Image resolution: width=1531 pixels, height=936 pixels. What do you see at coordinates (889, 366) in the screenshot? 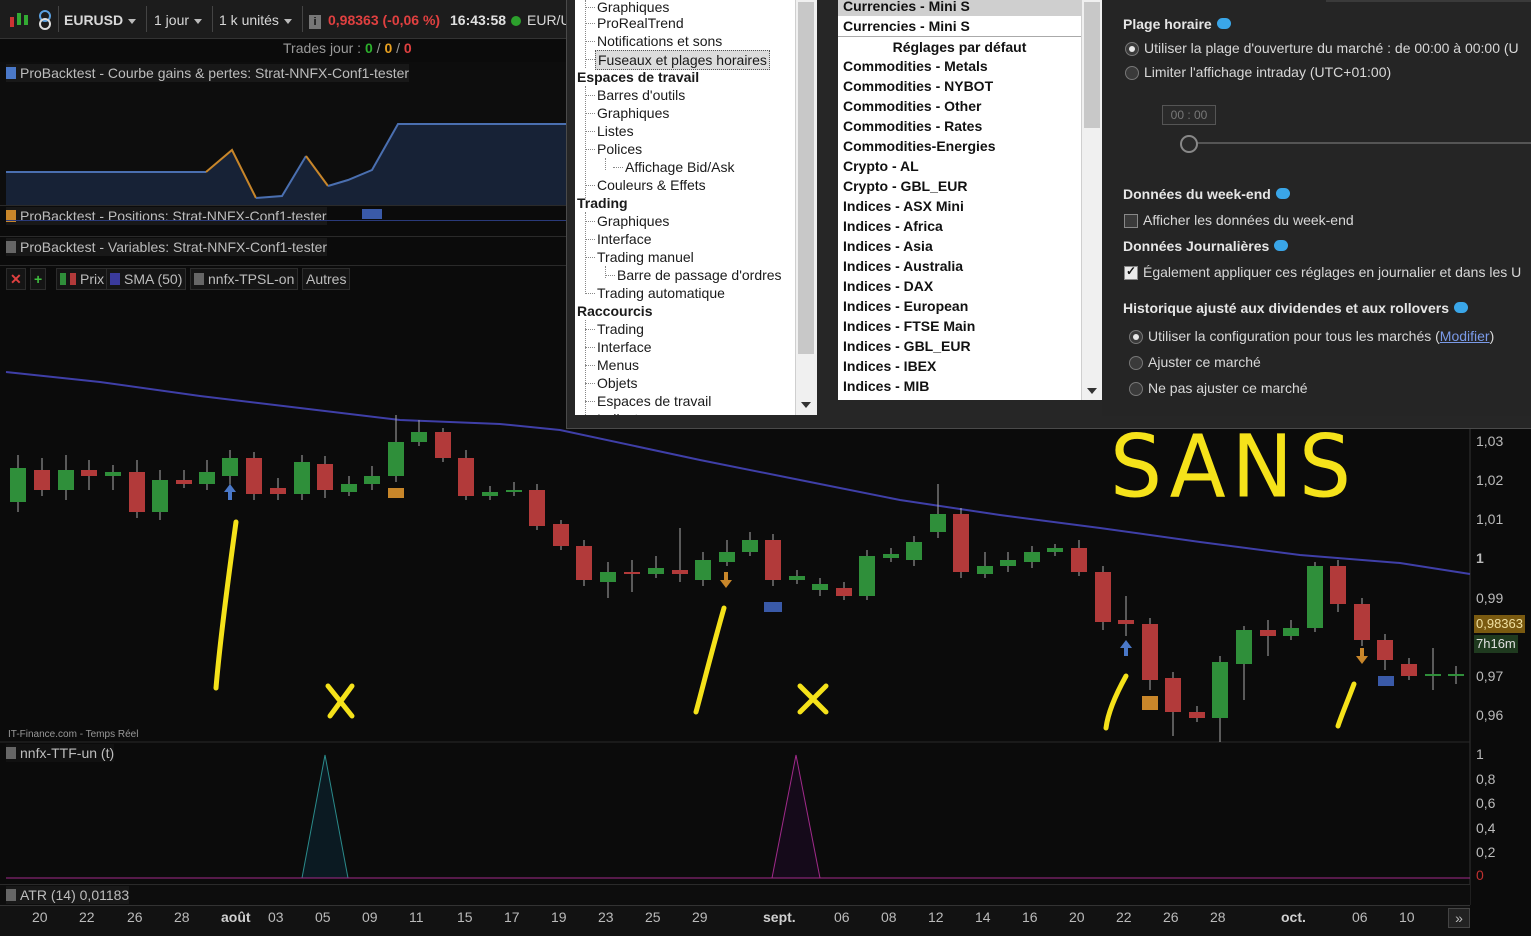
I see `market-list-item: Indices - IBEX` at bounding box center [889, 366].